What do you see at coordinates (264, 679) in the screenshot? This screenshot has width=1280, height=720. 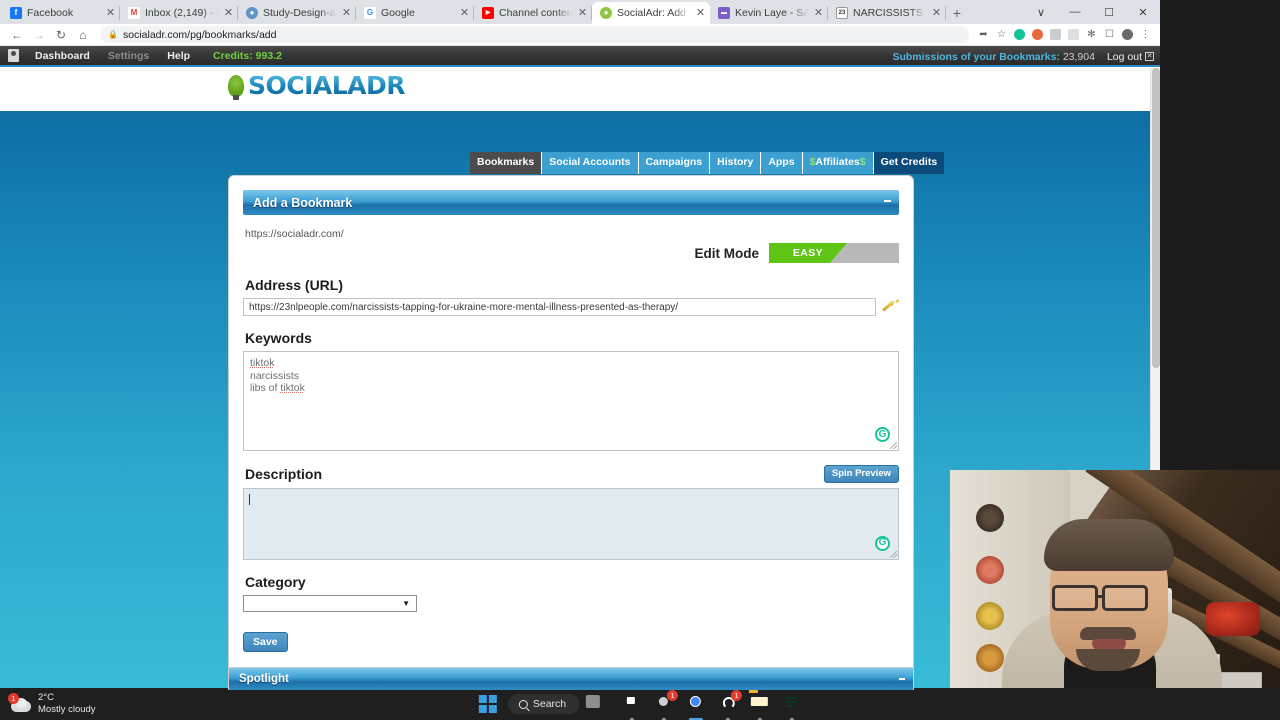 I see `spotlight-title: Spotlight` at bounding box center [264, 679].